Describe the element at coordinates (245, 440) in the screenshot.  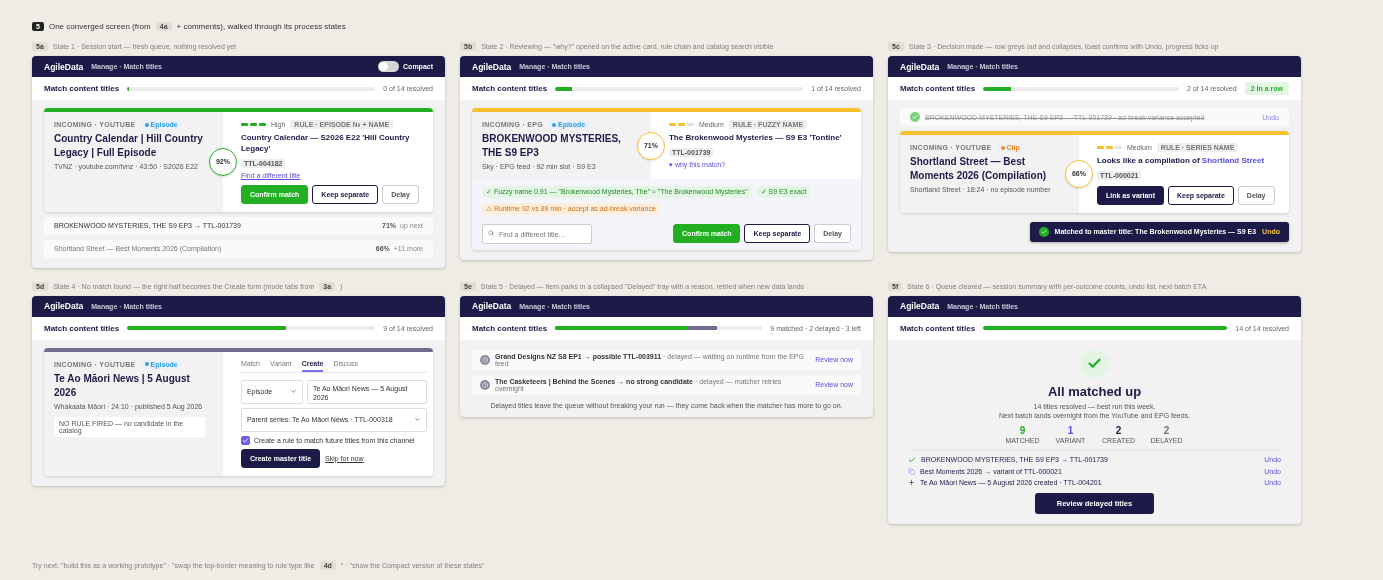
I see `checkbox` at that location.